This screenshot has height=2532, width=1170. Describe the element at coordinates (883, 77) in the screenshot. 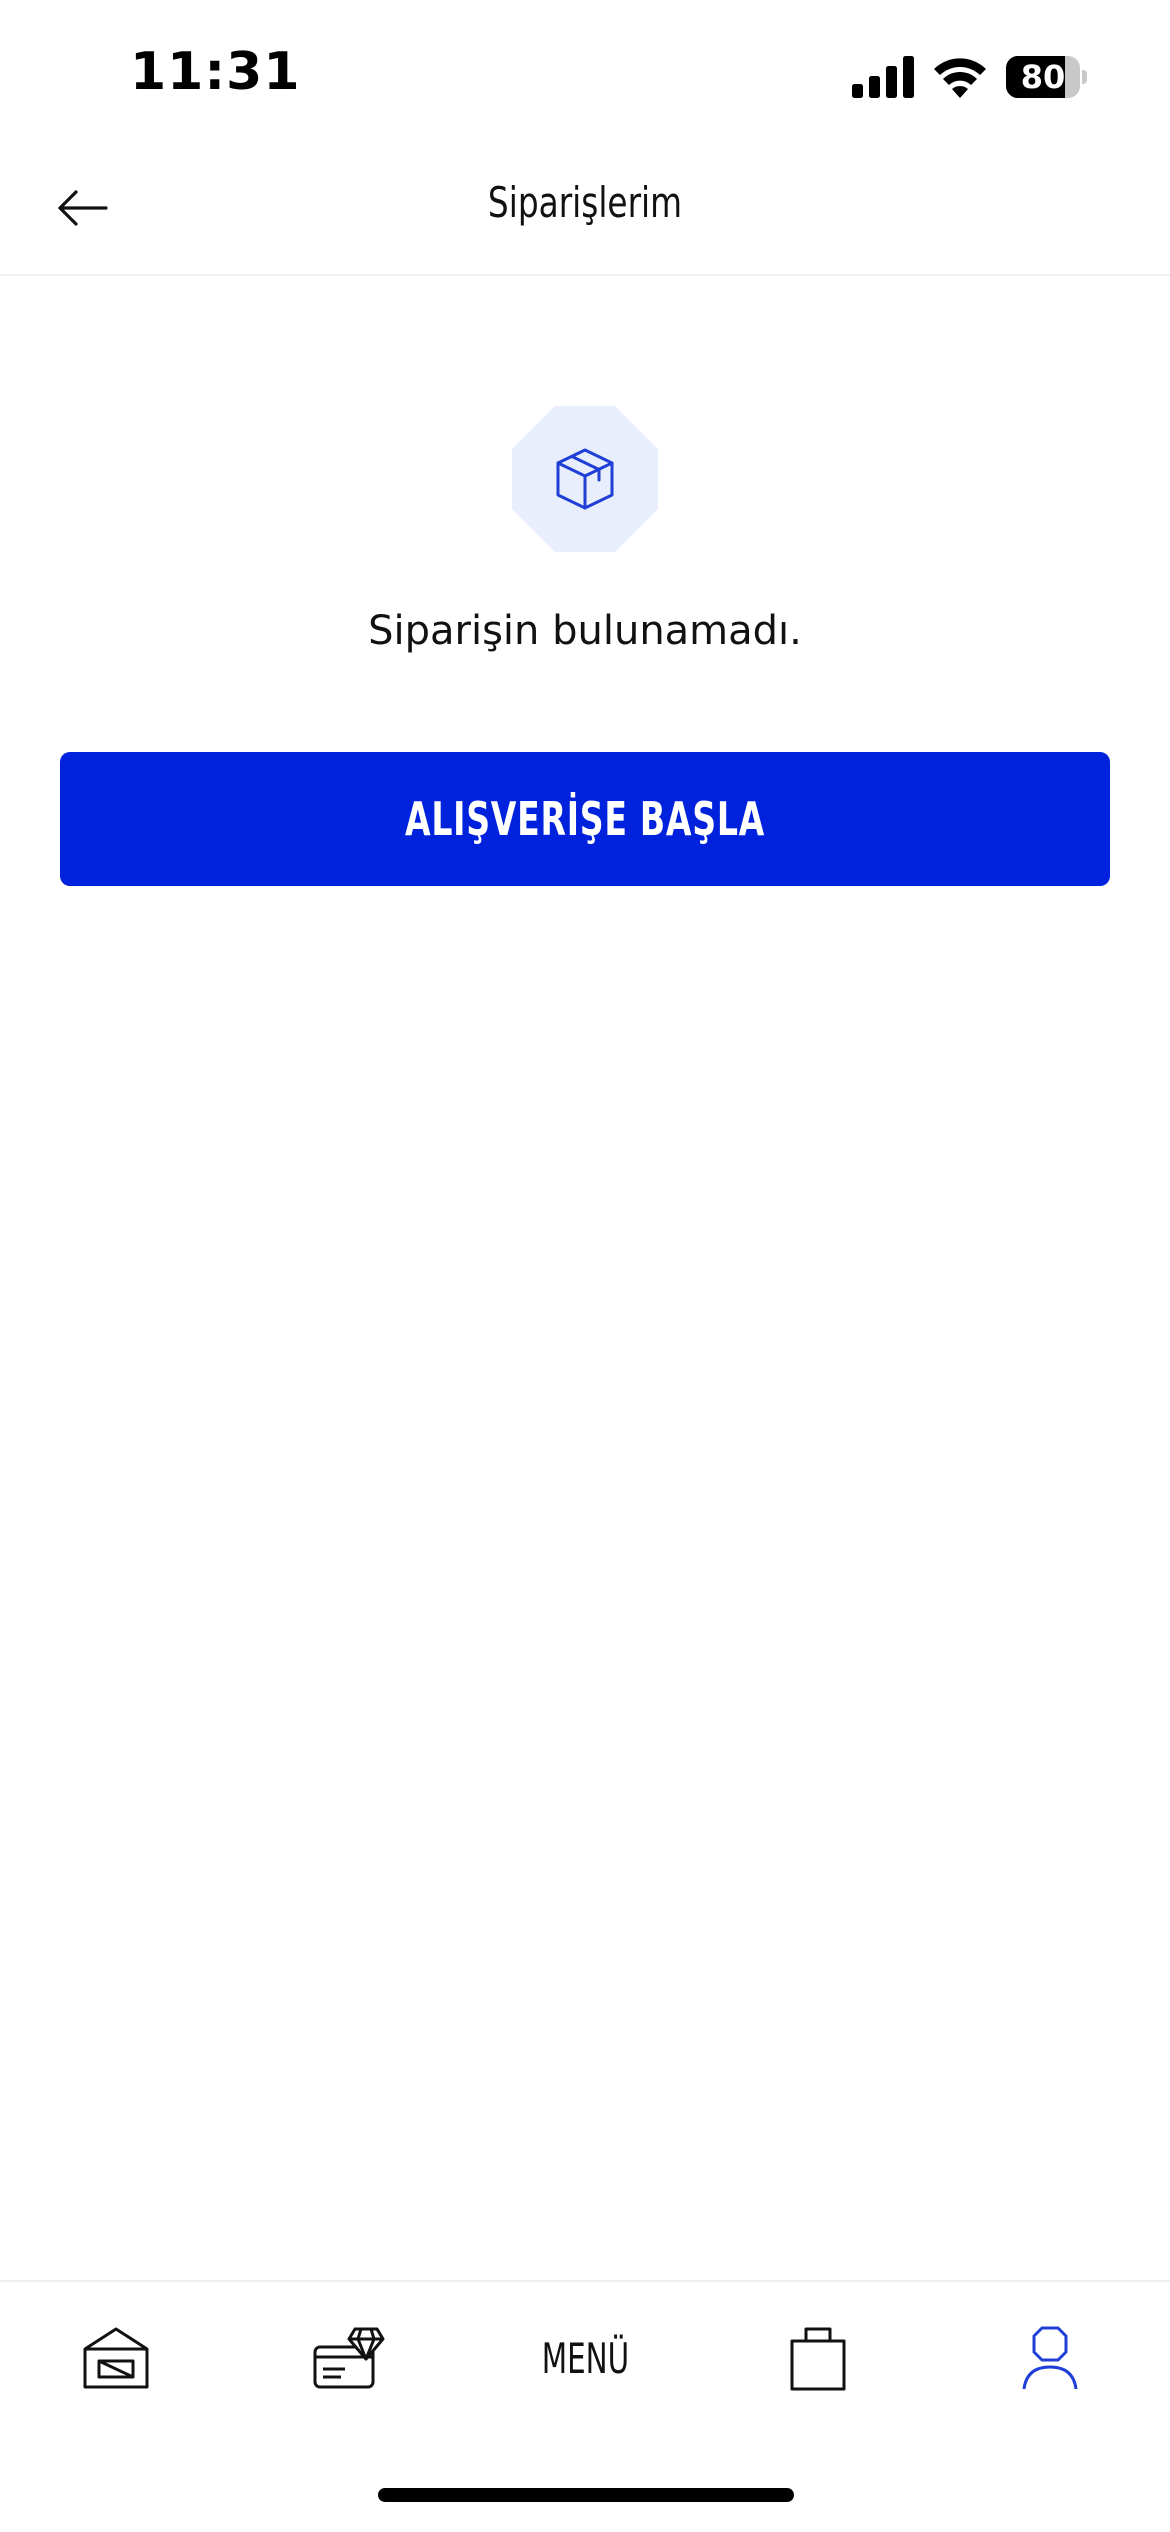

I see `cellular-signal-icon` at that location.